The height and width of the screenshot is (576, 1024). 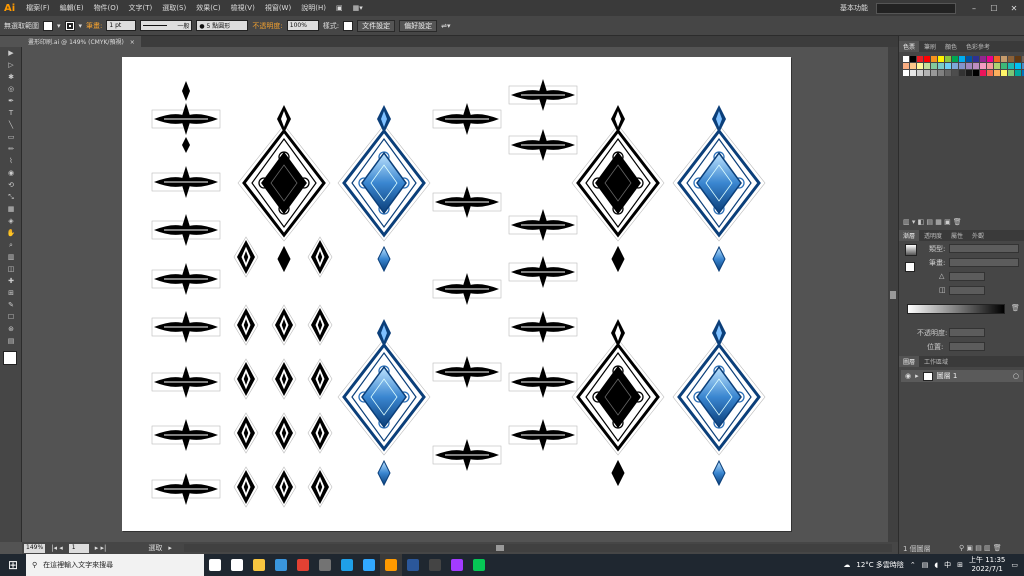 I want to click on aspect-ratio-field, so click(x=967, y=290).